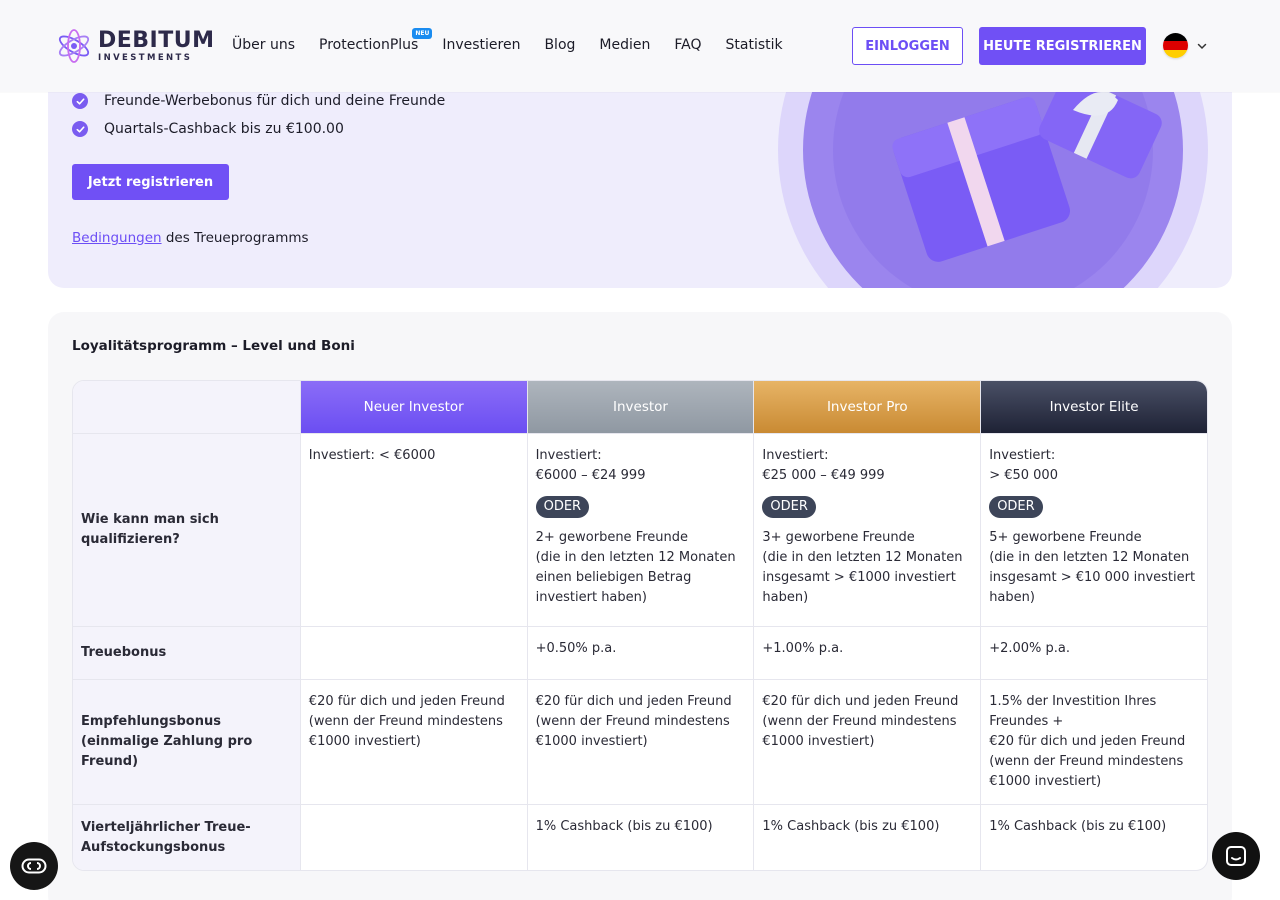 This screenshot has height=900, width=1280. What do you see at coordinates (369, 45) in the screenshot?
I see `nav-item-label: ProtectionPlus` at bounding box center [369, 45].